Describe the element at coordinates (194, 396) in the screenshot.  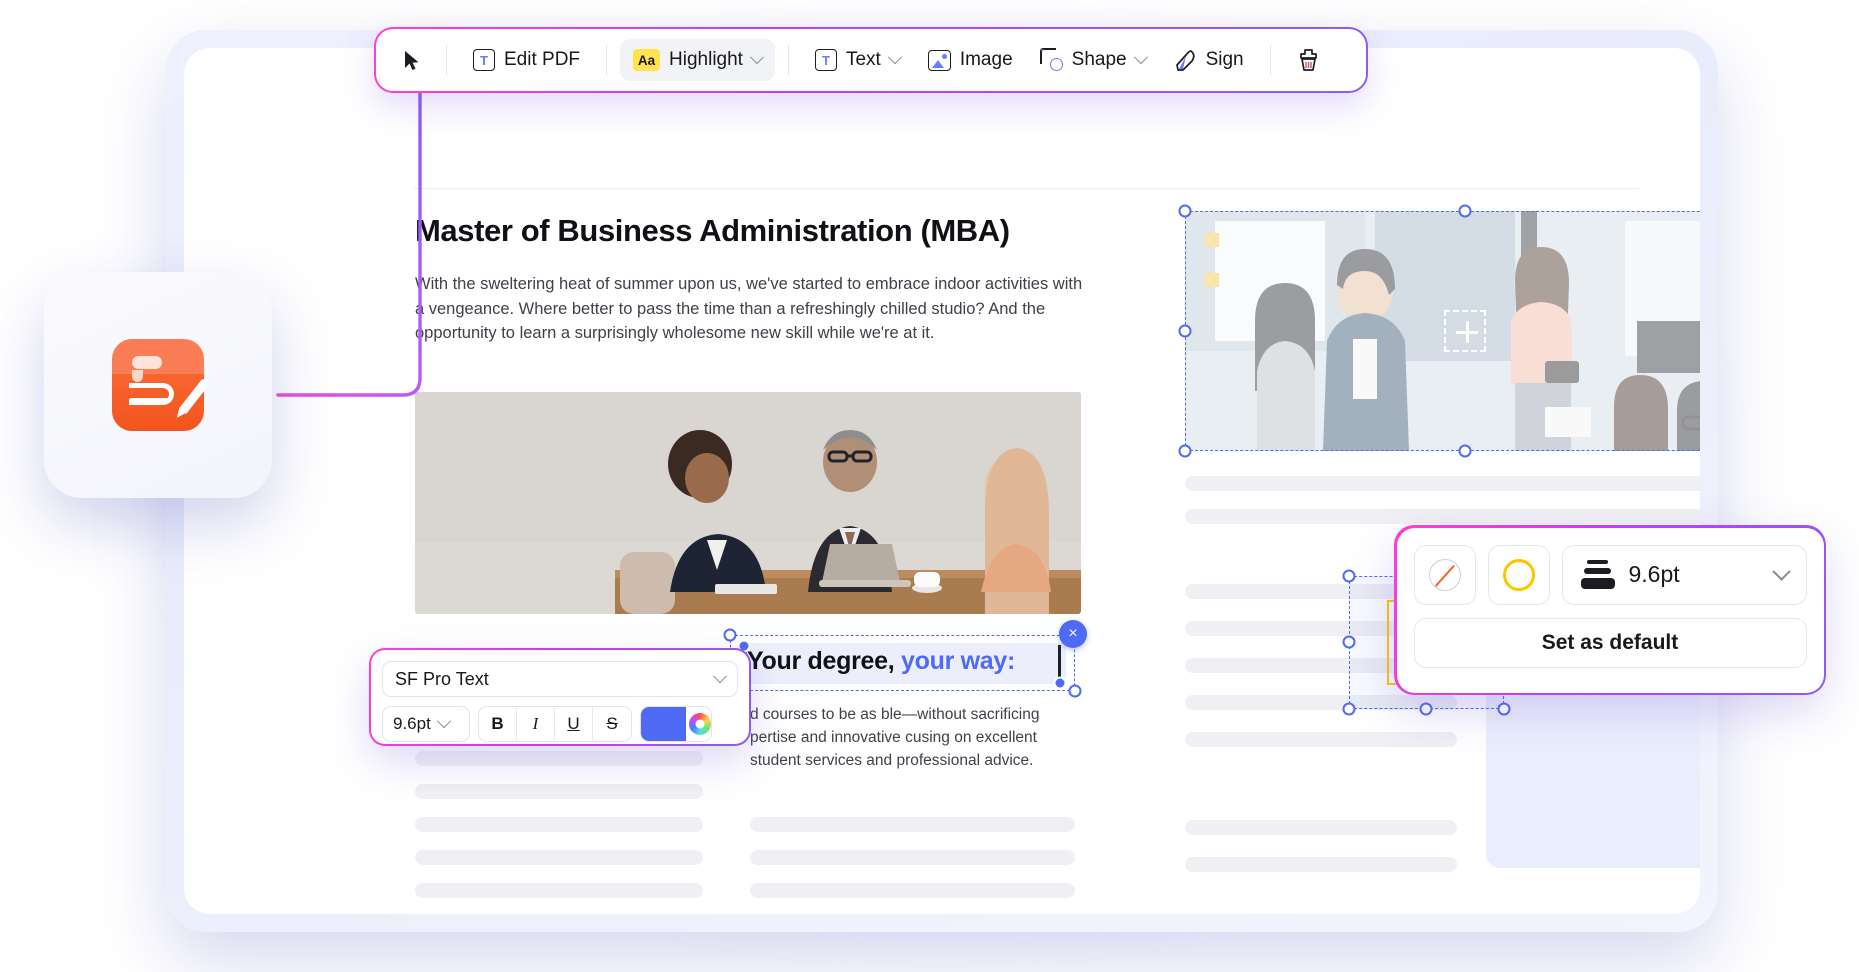
I see `icon-pen` at that location.